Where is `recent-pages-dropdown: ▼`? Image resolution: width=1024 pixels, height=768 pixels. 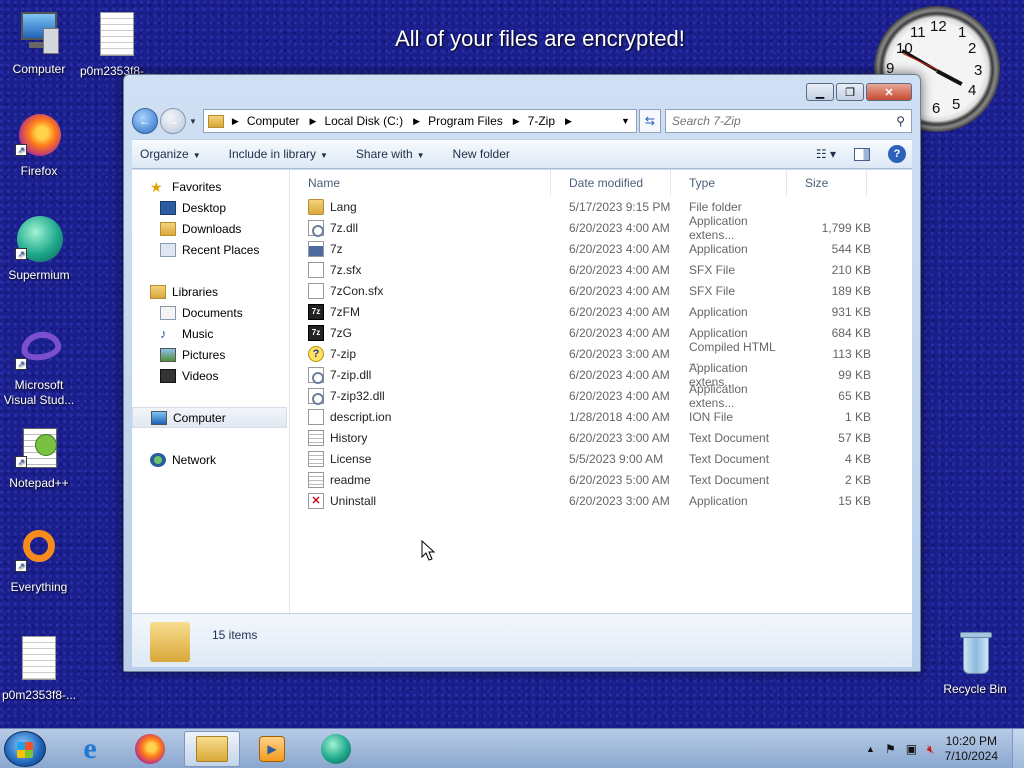
recent-pages-dropdown: ▼ is located at coordinates (193, 121).